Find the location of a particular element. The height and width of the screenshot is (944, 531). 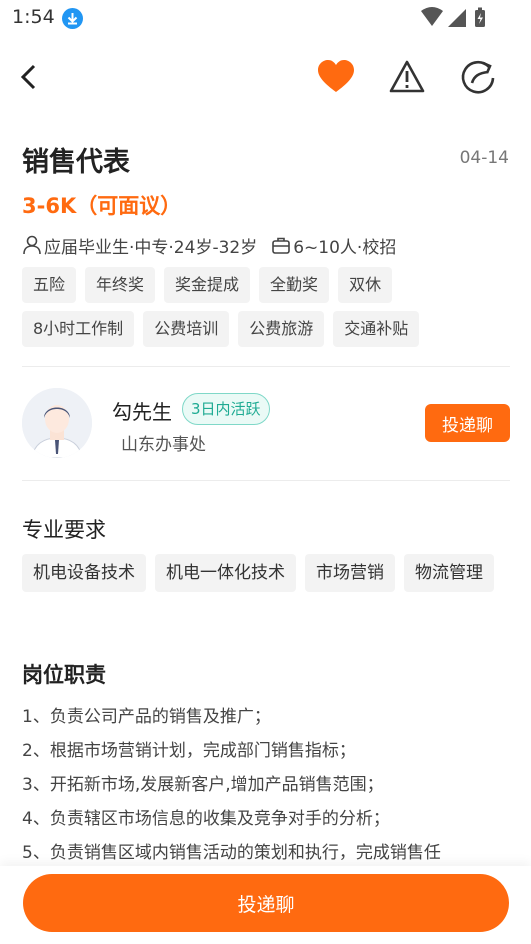

share-button is located at coordinates (478, 77).